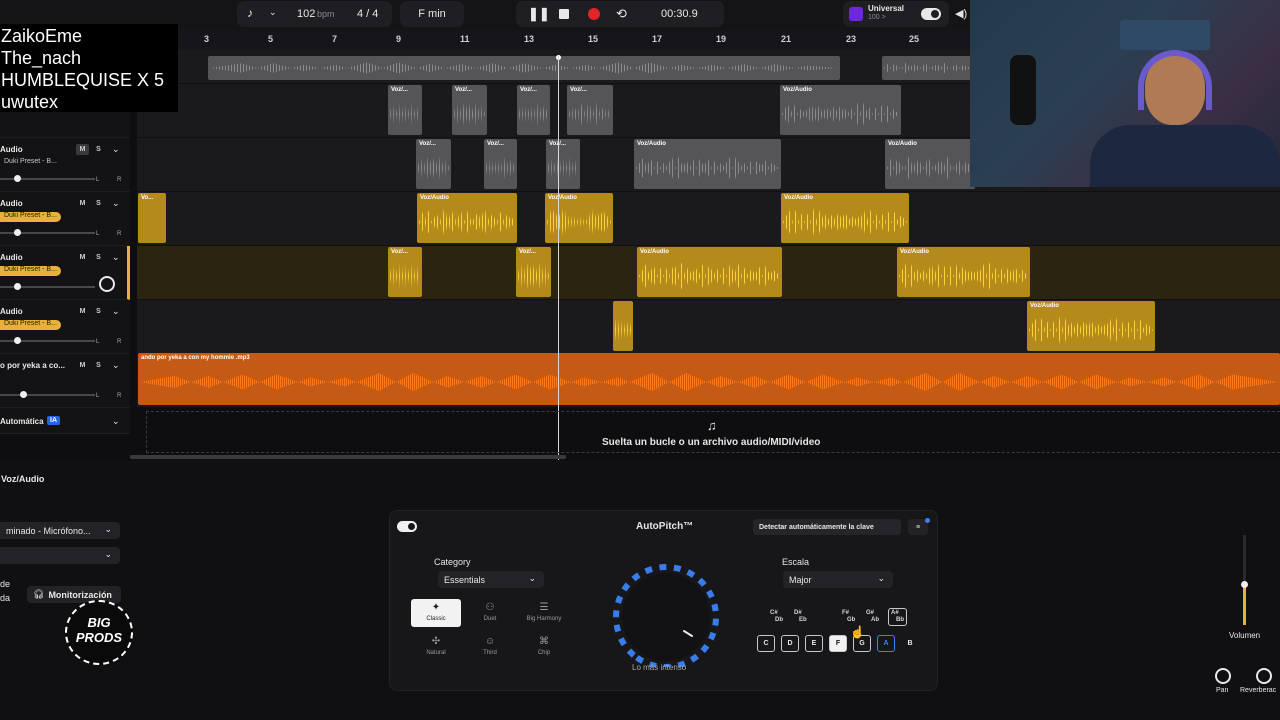 Image resolution: width=1280 pixels, height=720 pixels. What do you see at coordinates (838, 579) in the screenshot?
I see `scale-select: Major ⌄` at bounding box center [838, 579].